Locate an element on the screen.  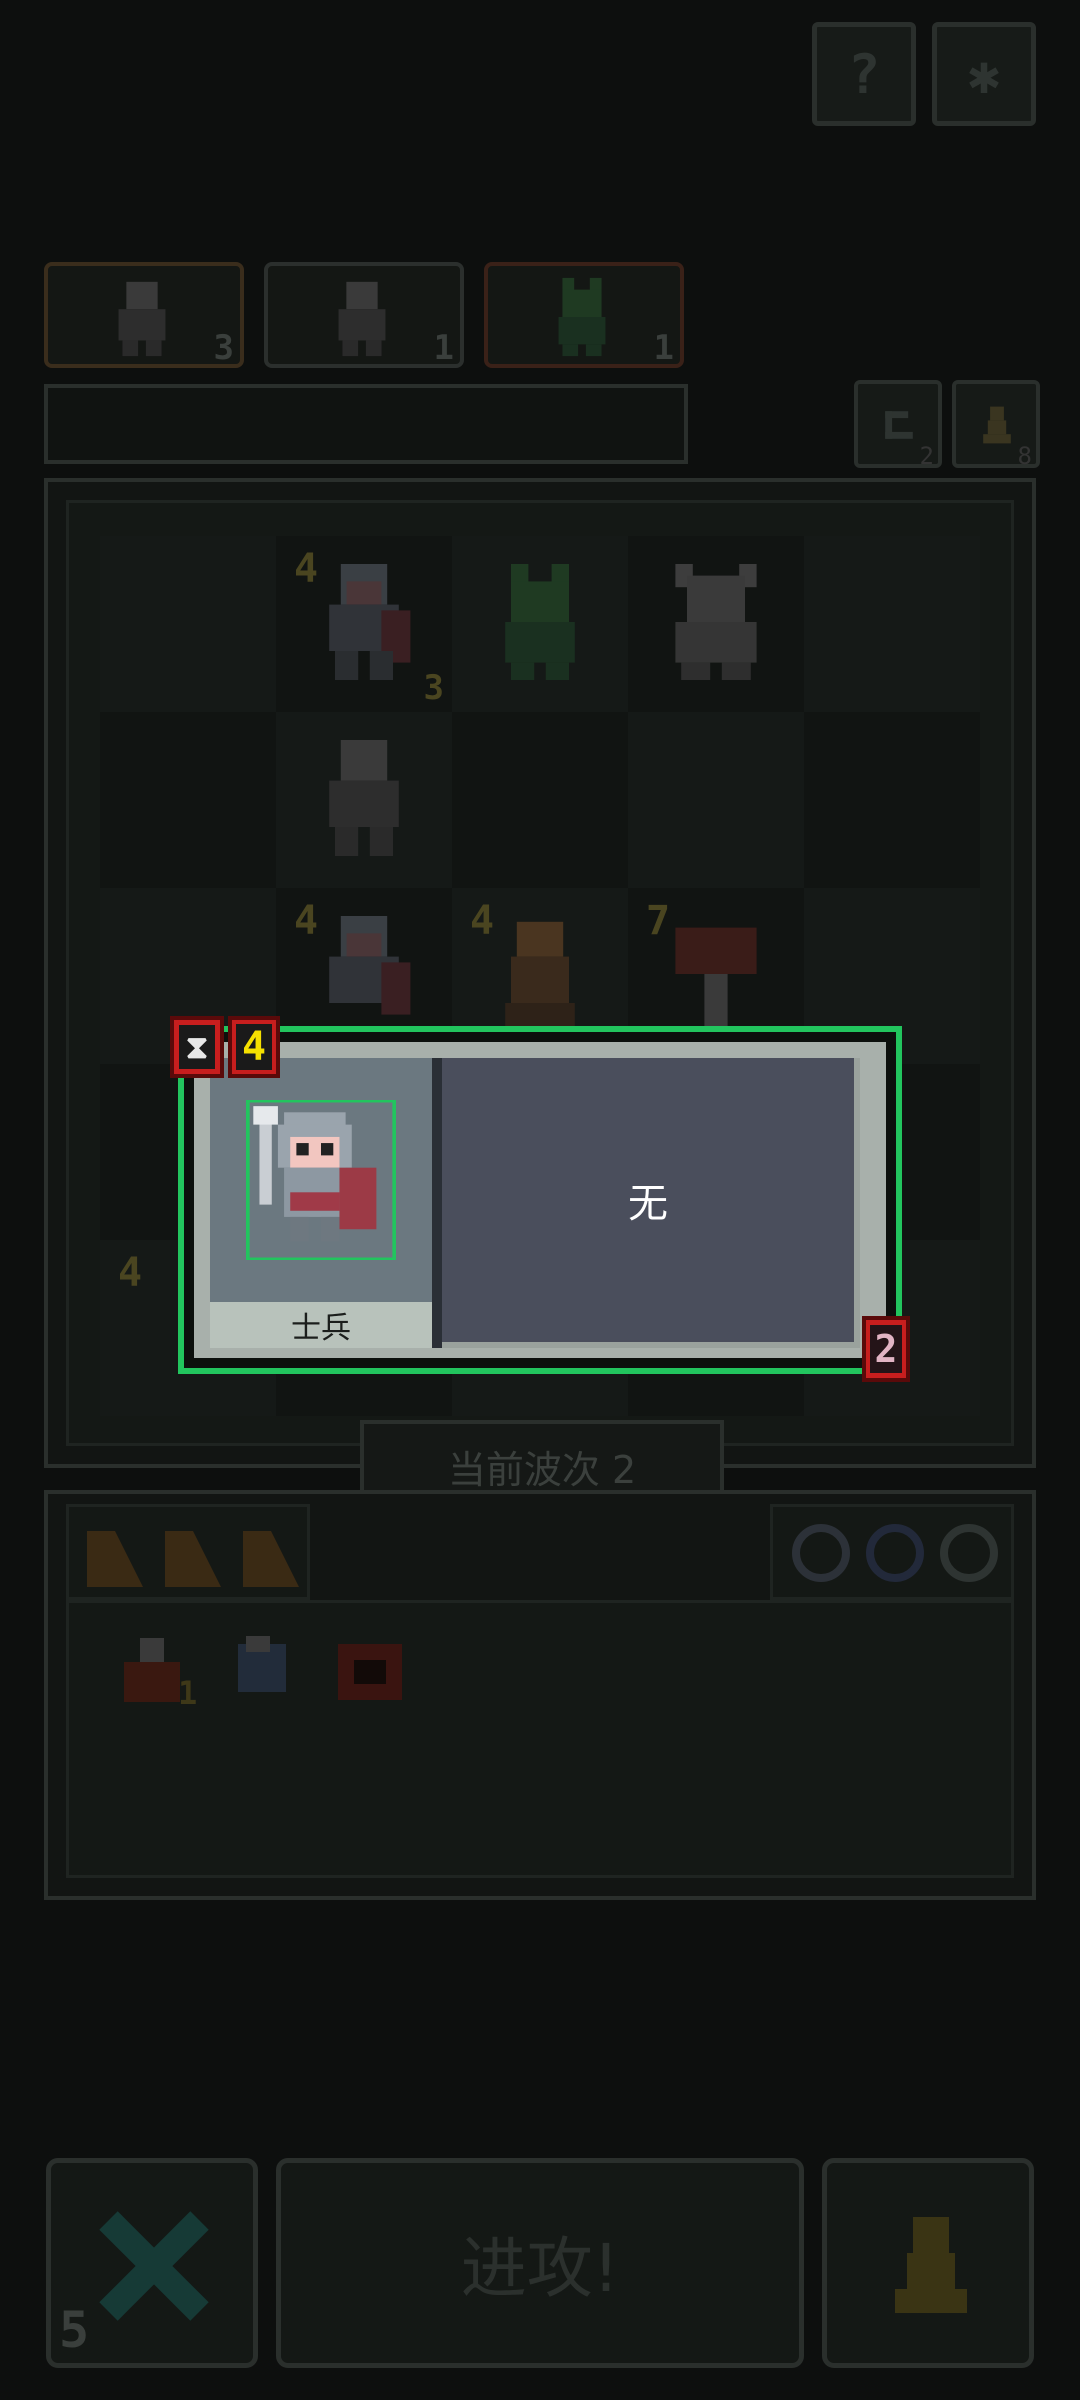
unit-info-popup: 士兵 无 is located at coordinates (540, 1200).